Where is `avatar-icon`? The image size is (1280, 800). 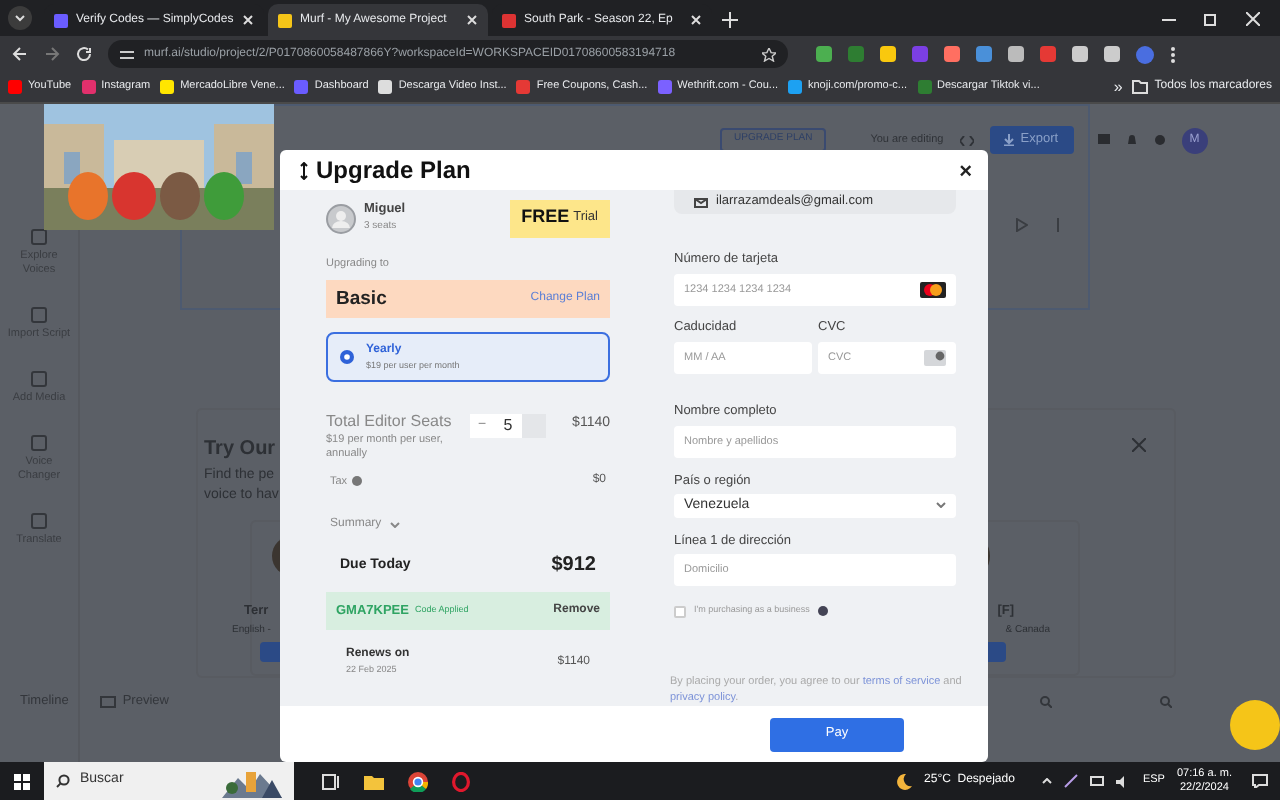
avatar-icon is located at coordinates (341, 218).